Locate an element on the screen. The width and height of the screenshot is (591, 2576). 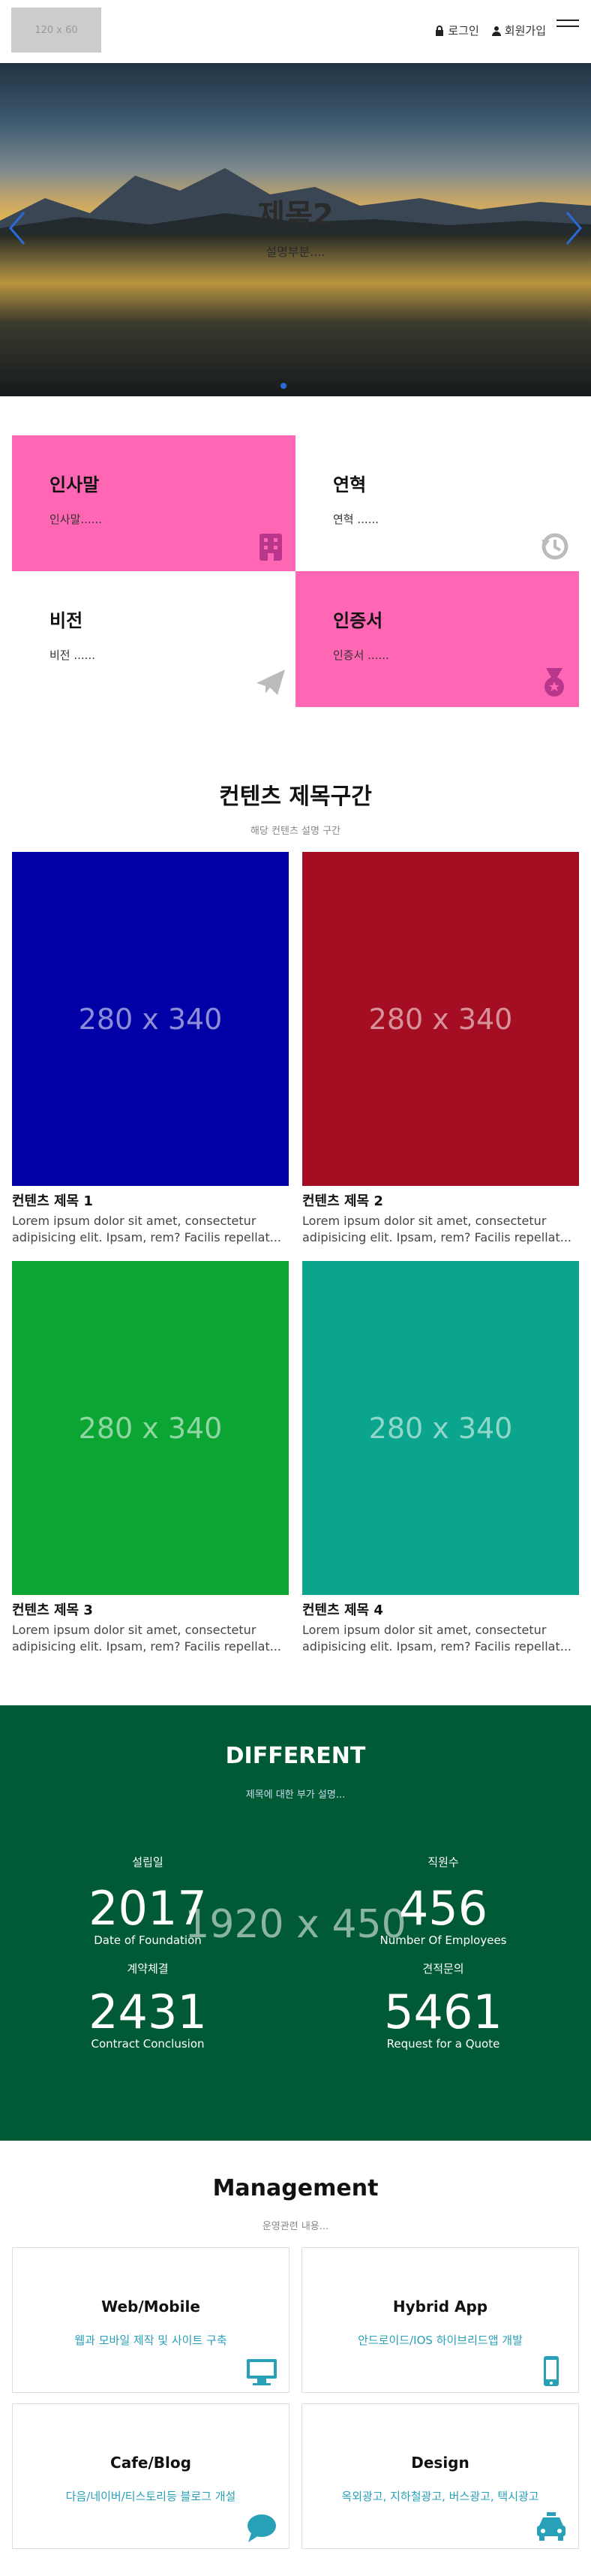
service-title: Web/Mobile is located at coordinates (150, 2307).